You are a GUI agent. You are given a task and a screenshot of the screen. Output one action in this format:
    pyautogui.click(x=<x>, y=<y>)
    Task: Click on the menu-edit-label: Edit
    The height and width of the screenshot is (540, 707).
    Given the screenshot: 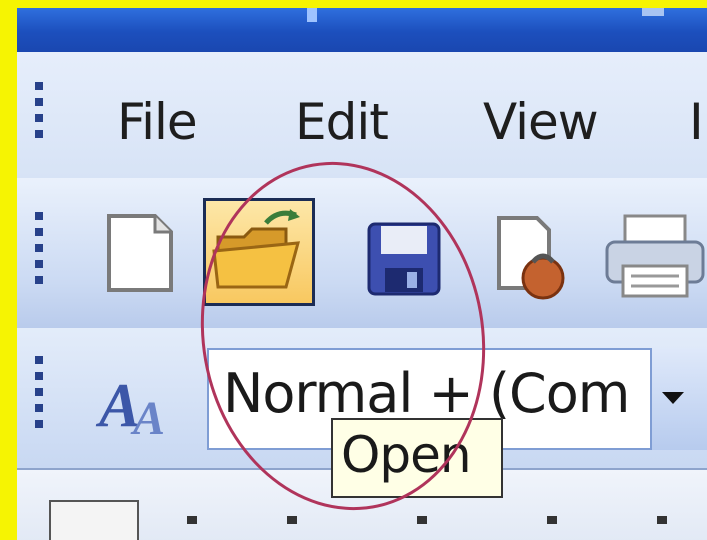 What is the action you would take?
    pyautogui.click(x=342, y=122)
    